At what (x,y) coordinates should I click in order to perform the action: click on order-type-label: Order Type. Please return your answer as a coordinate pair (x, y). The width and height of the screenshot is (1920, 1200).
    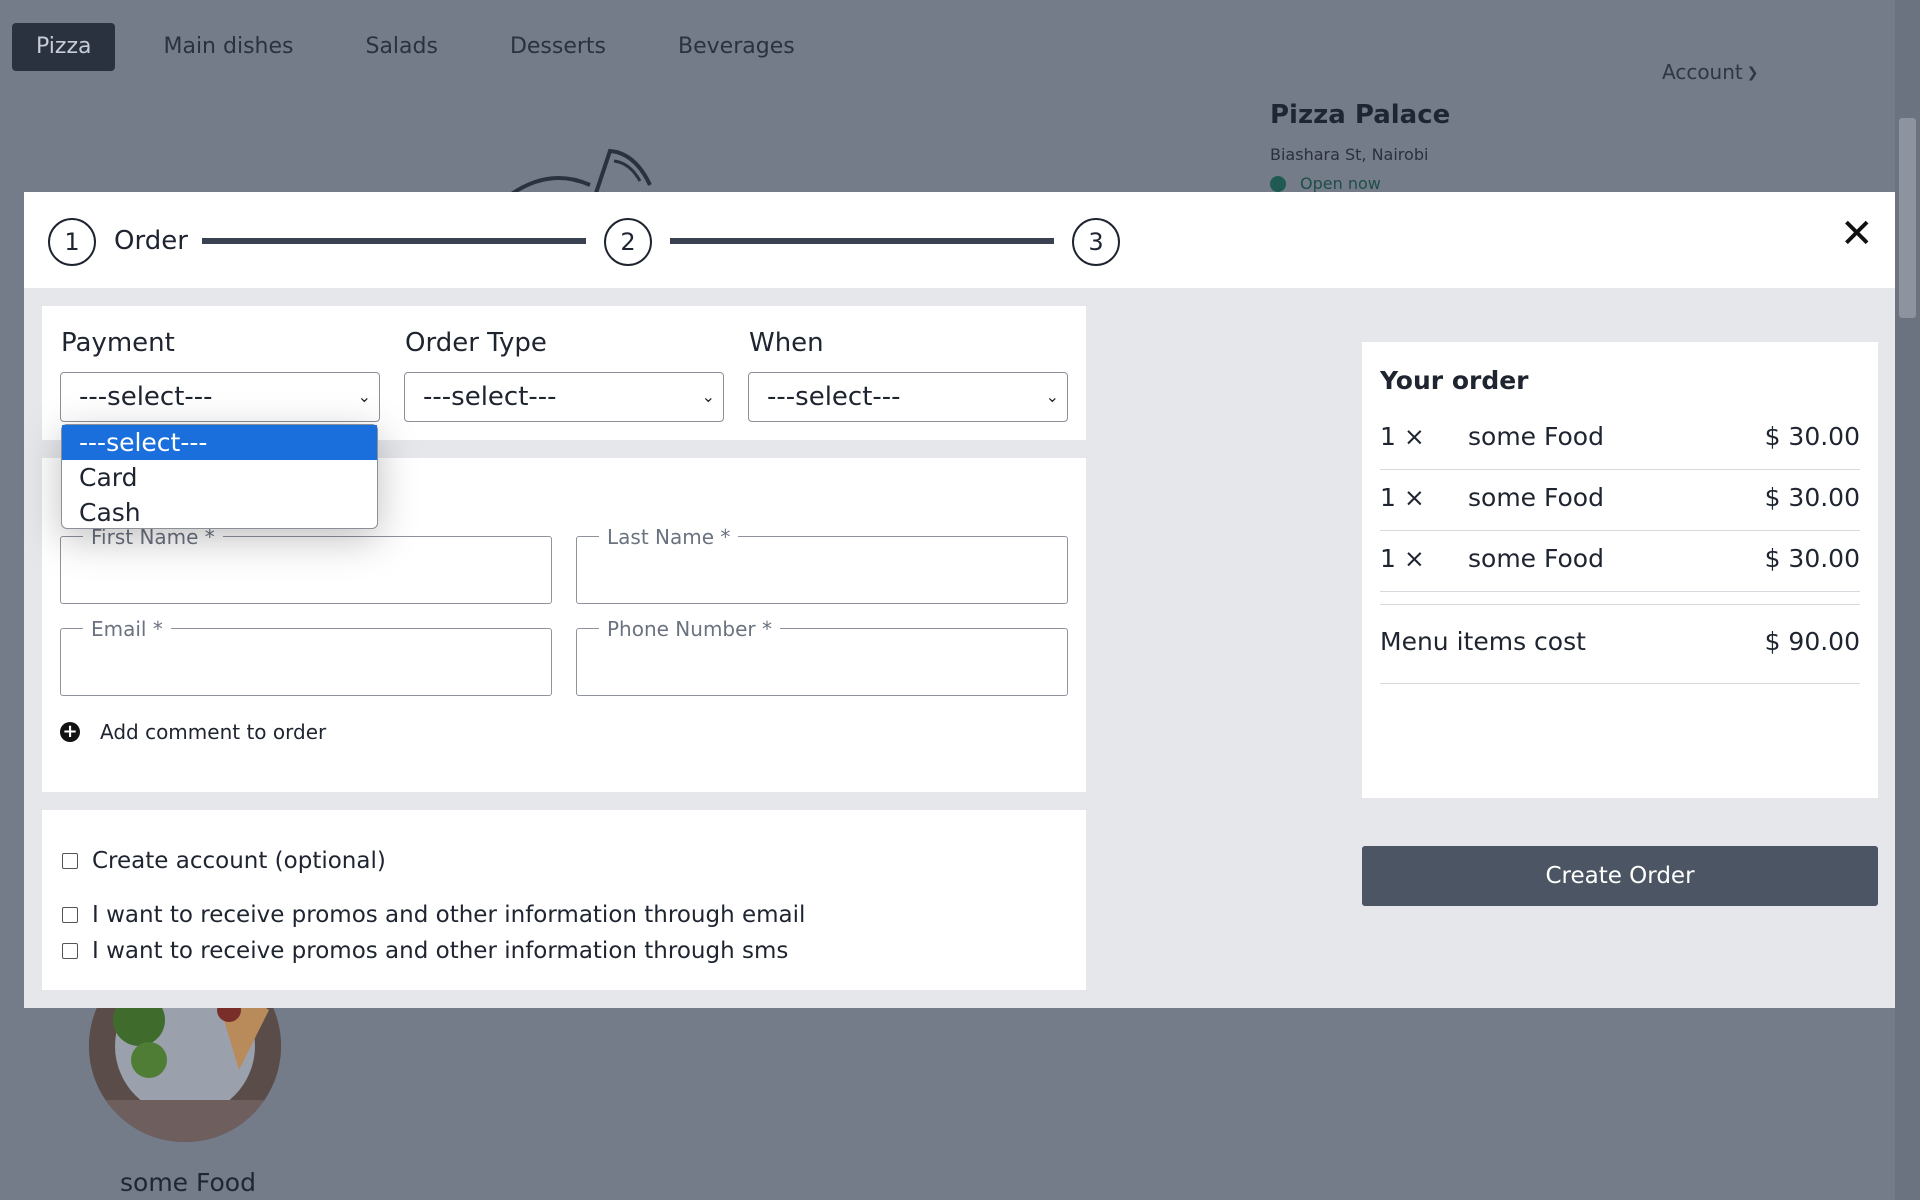
    Looking at the image, I should click on (476, 343).